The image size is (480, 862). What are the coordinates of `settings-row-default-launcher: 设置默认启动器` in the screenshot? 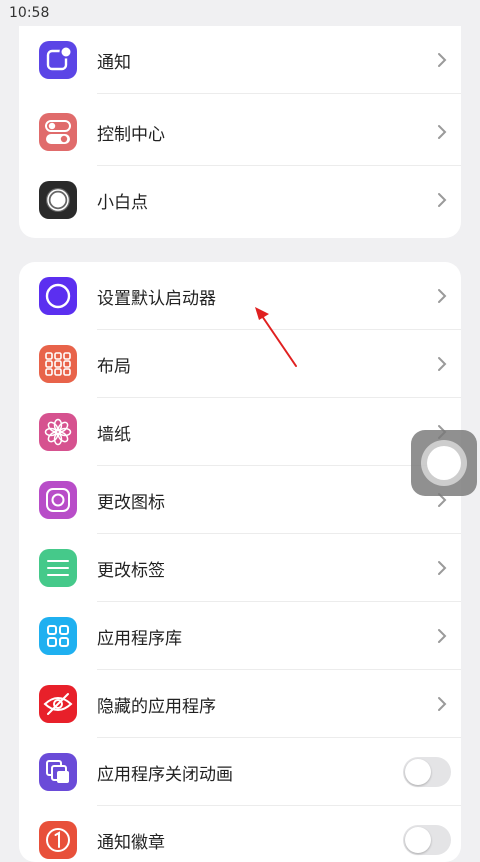 It's located at (240, 296).